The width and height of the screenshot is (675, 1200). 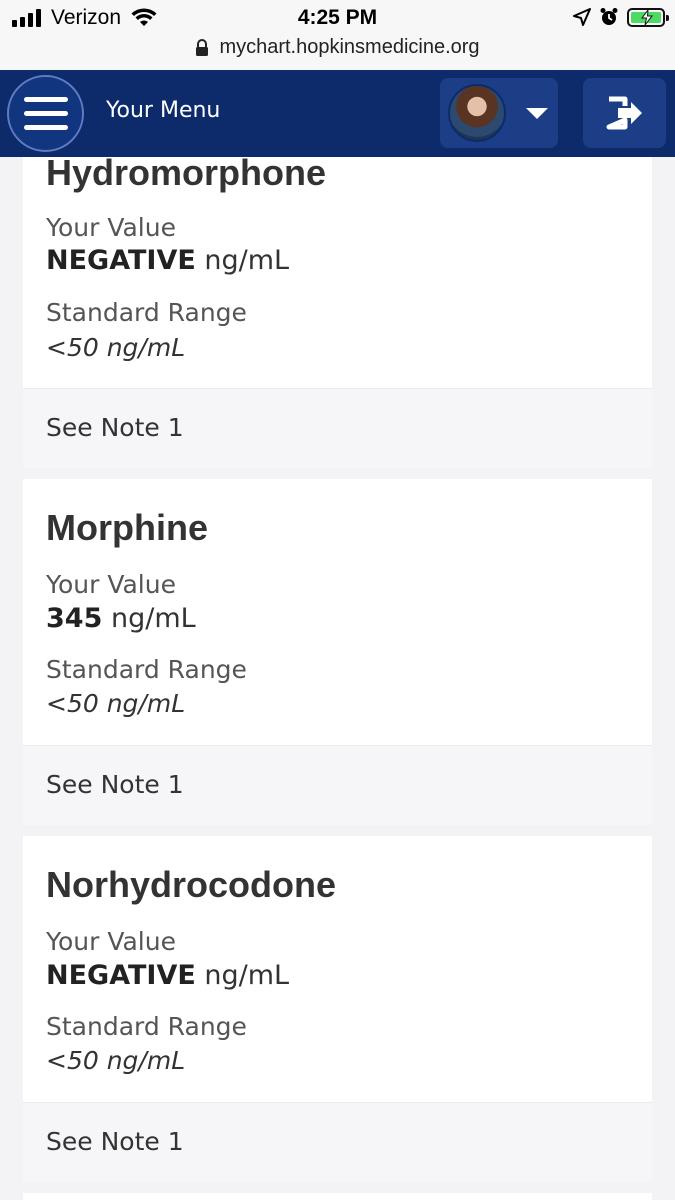 I want to click on app-header: Your Menu, so click(x=337, y=113).